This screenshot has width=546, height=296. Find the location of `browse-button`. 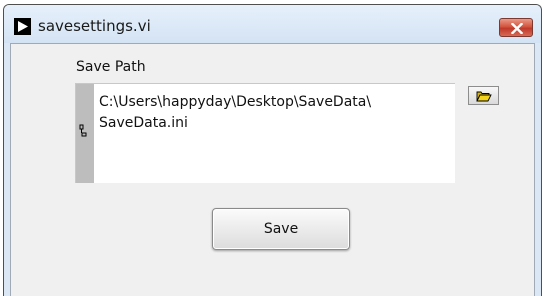

browse-button is located at coordinates (483, 95).